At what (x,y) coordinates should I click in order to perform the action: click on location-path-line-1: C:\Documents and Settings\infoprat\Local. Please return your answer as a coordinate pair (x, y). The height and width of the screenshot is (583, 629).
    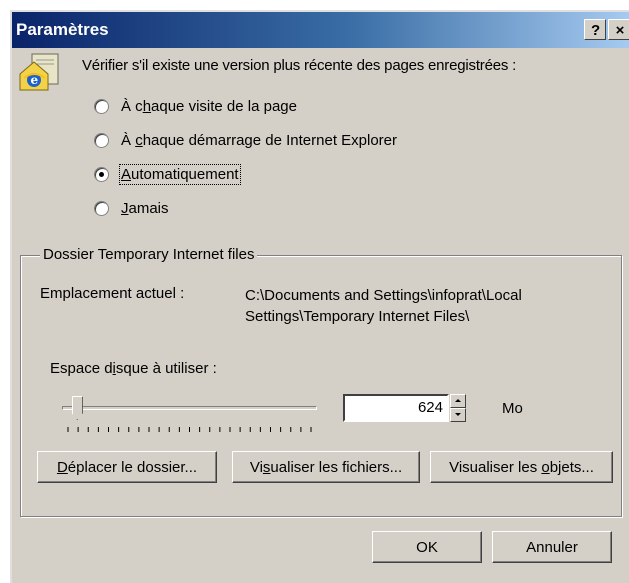
    Looking at the image, I should click on (383, 295).